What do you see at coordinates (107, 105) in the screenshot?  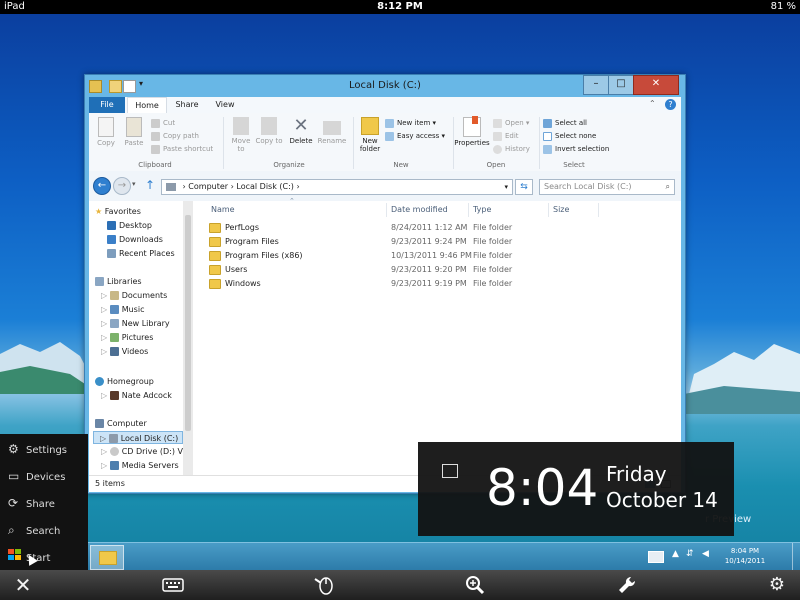 I see `tab-file: File` at bounding box center [107, 105].